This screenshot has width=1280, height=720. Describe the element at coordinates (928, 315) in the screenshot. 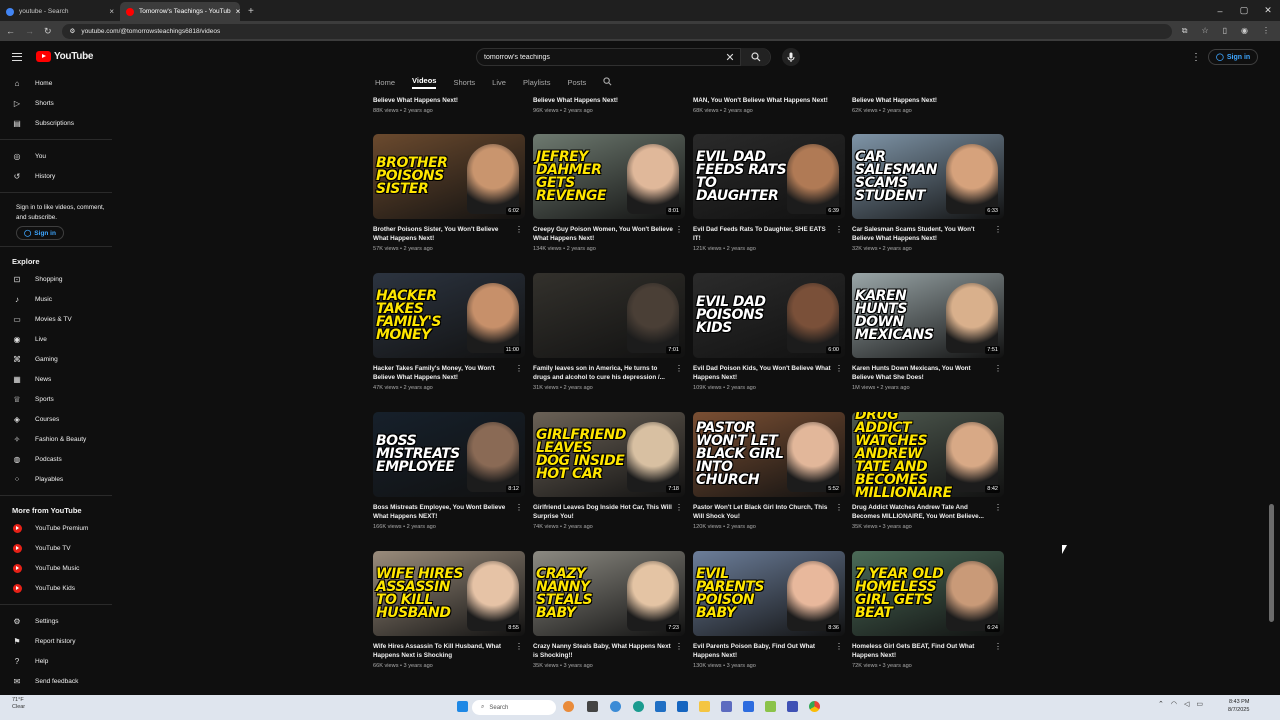

I see `video-thumbnail: Karen Hunts Down Mexicans 7:51` at that location.